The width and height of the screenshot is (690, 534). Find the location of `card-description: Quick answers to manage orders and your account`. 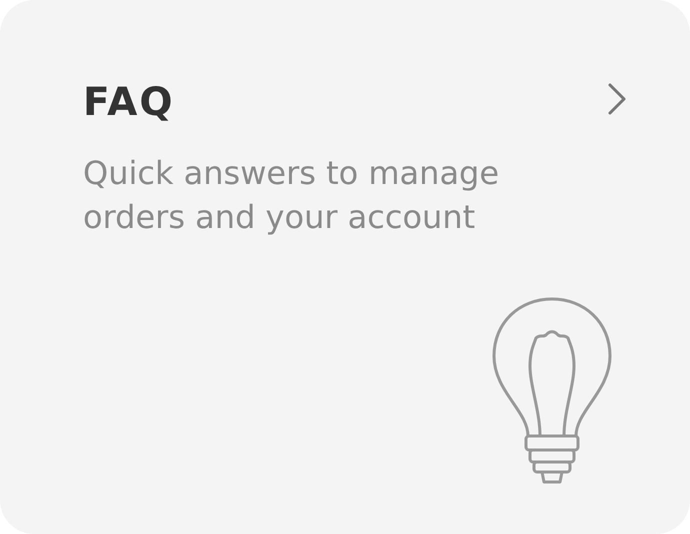

card-description: Quick answers to manage orders and your account is located at coordinates (291, 195).